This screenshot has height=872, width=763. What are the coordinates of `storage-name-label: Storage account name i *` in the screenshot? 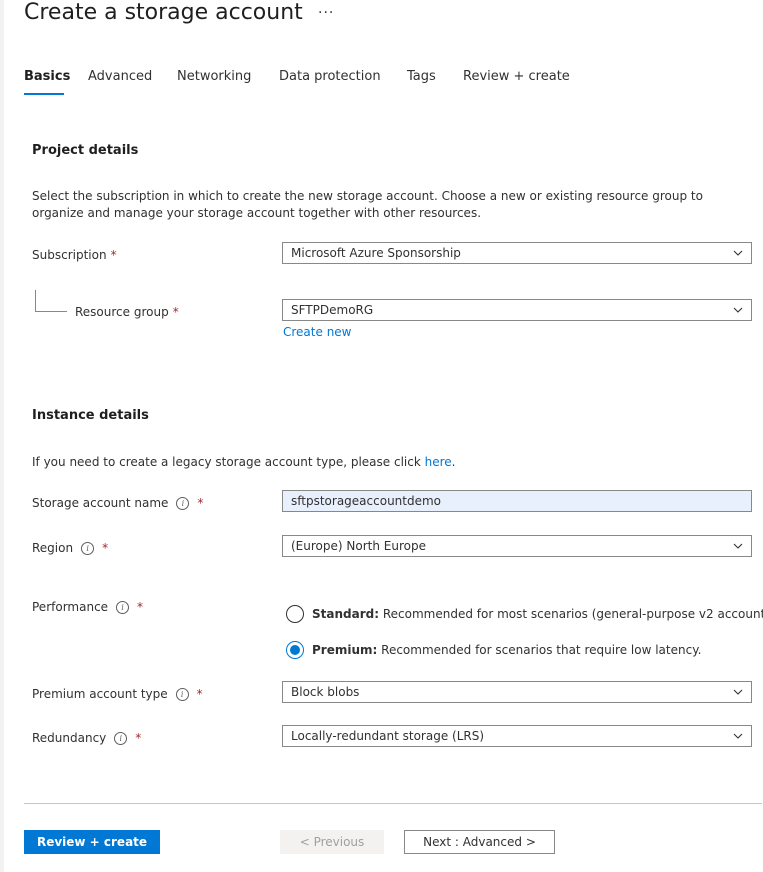 It's located at (117, 503).